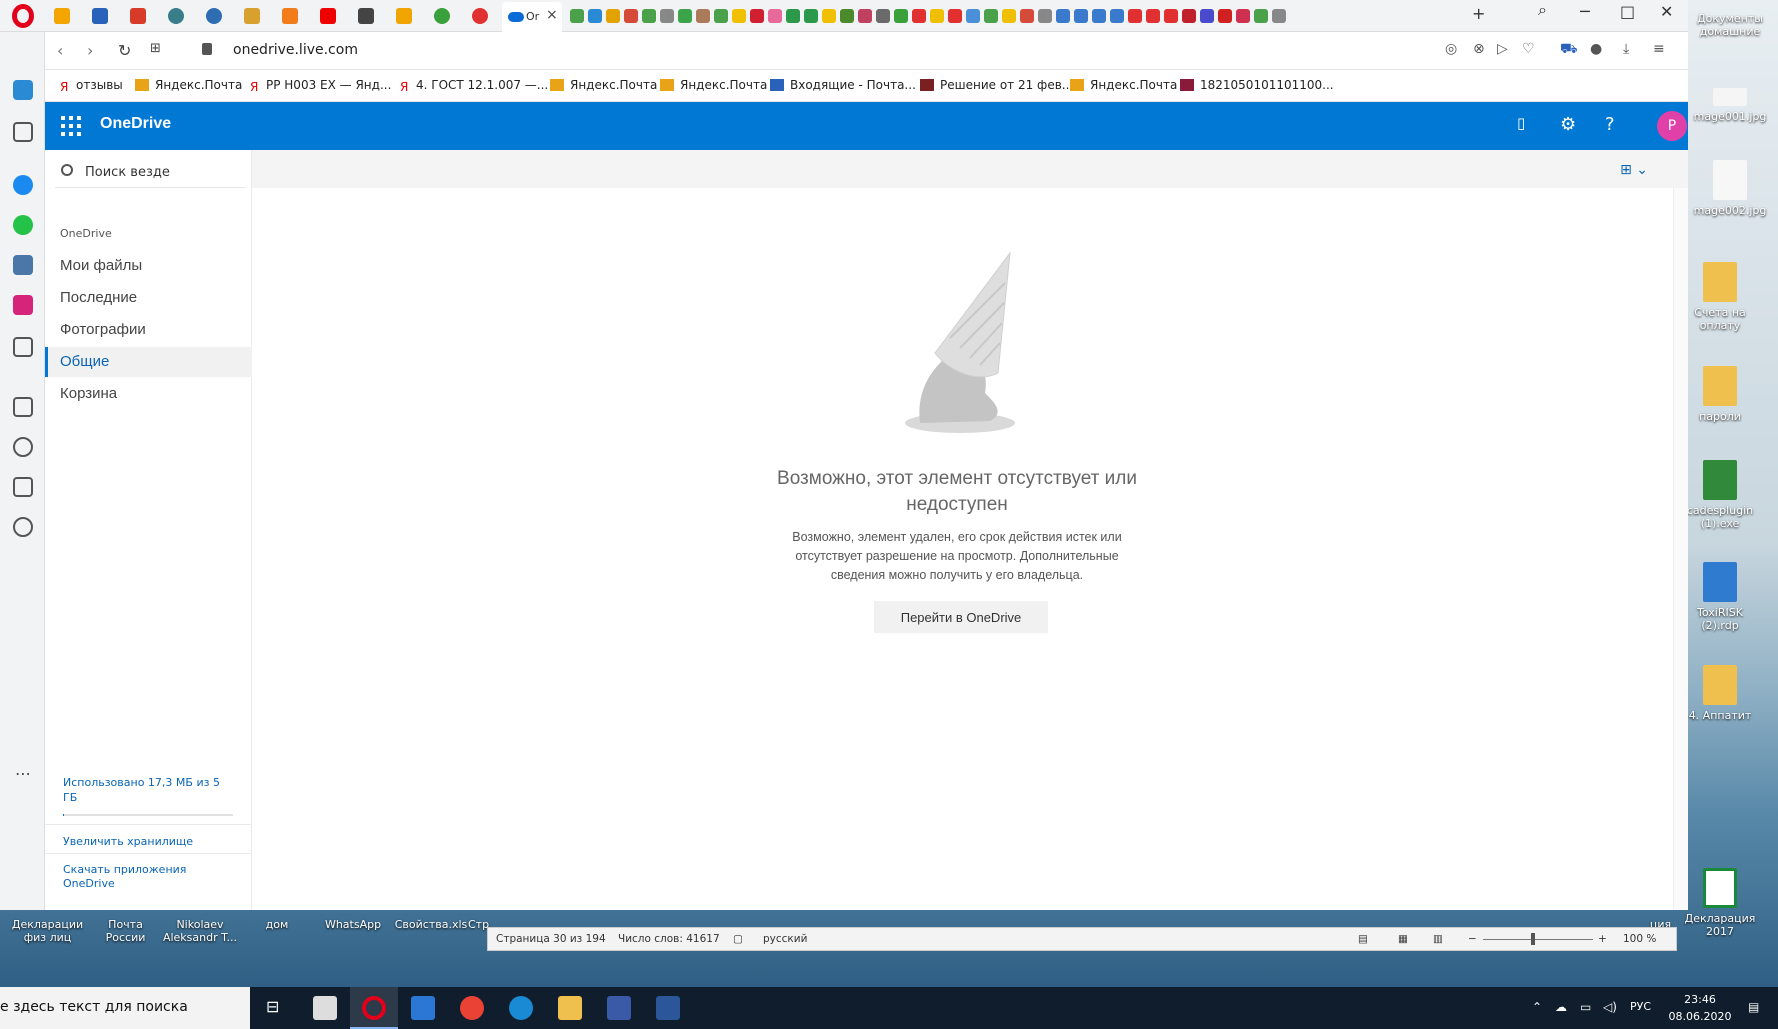 Image resolution: width=1778 pixels, height=1029 pixels. What do you see at coordinates (738, 939) in the screenshot?
I see `proofing-icon: ▢` at bounding box center [738, 939].